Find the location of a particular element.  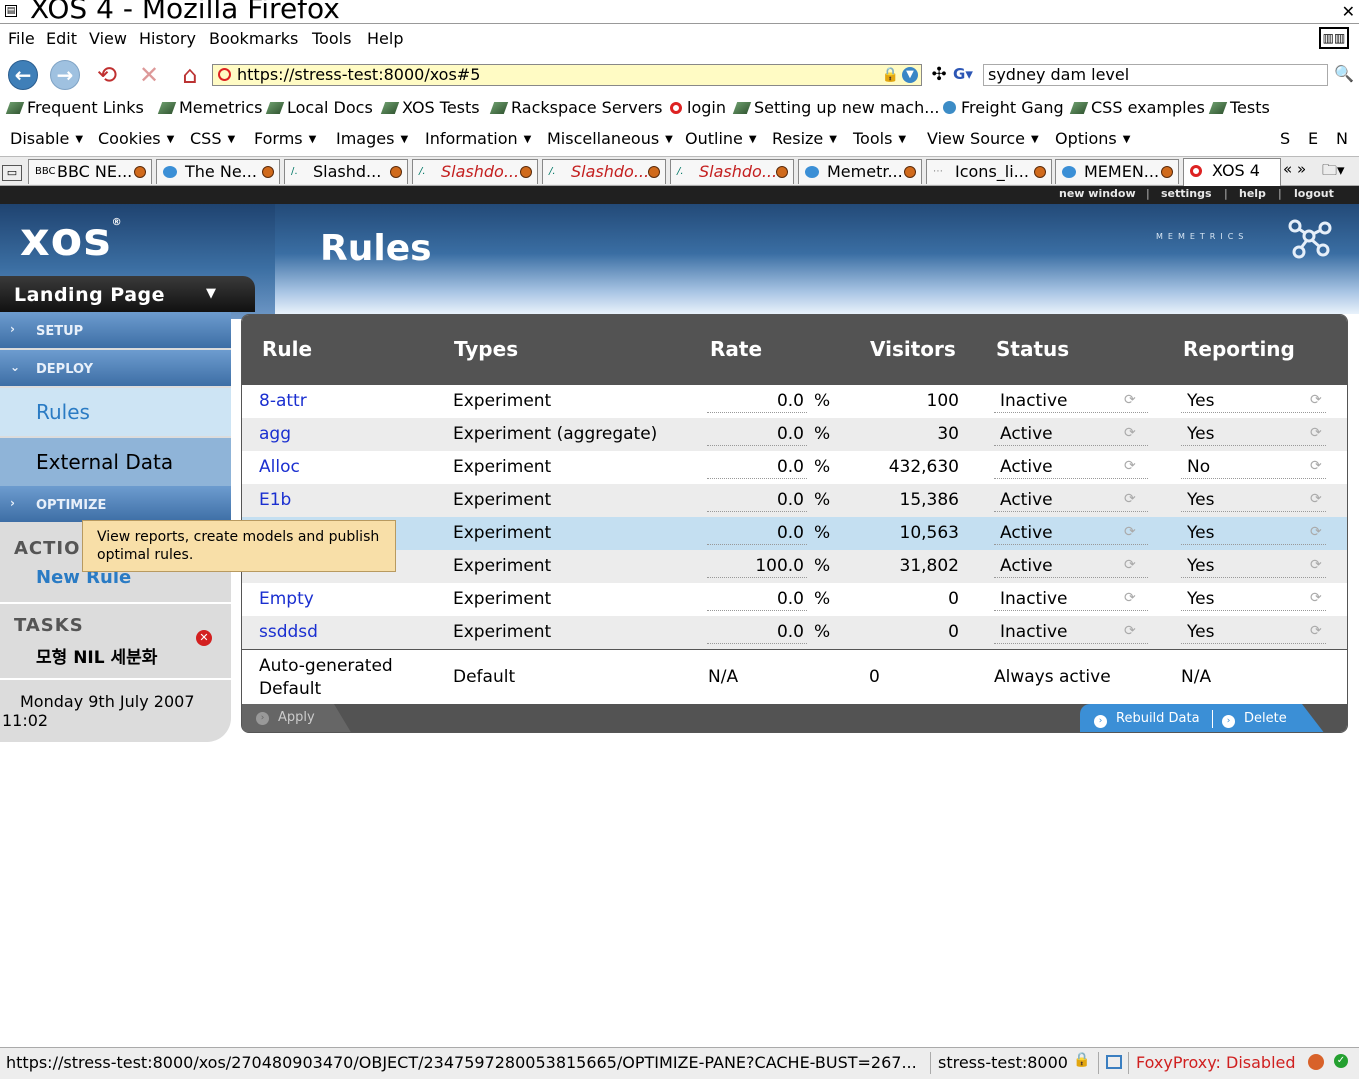

menu-help: Help is located at coordinates (385, 38).